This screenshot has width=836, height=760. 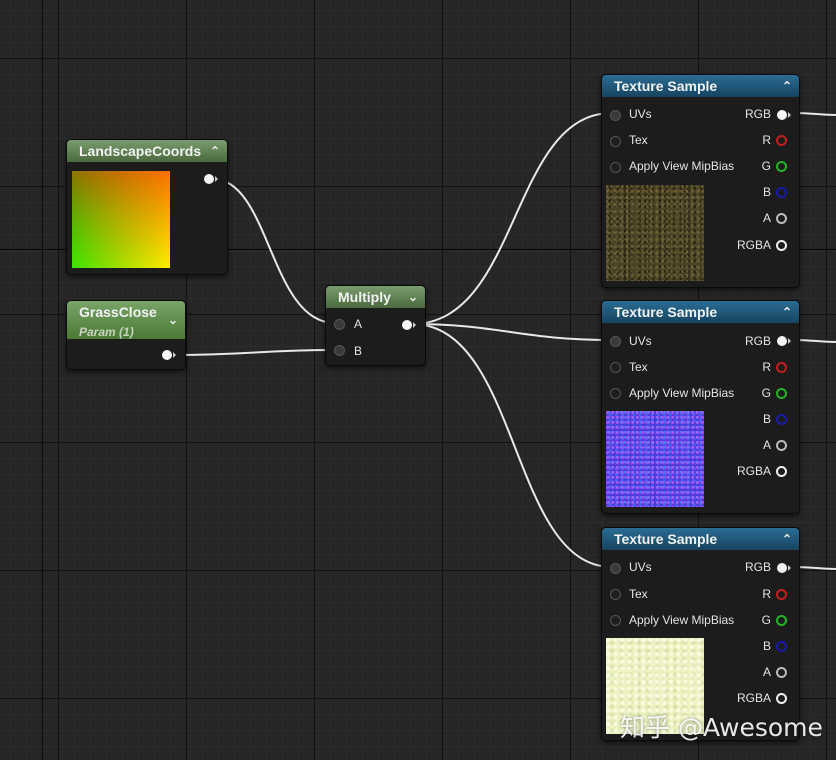 I want to click on node-title: Multiply, so click(x=364, y=297).